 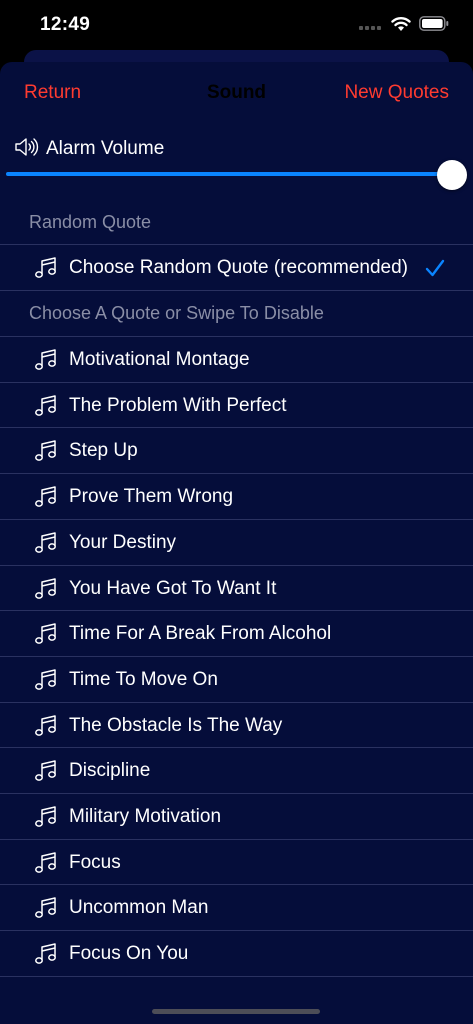 What do you see at coordinates (173, 588) in the screenshot?
I see `quote-label: You Have Got To Want It` at bounding box center [173, 588].